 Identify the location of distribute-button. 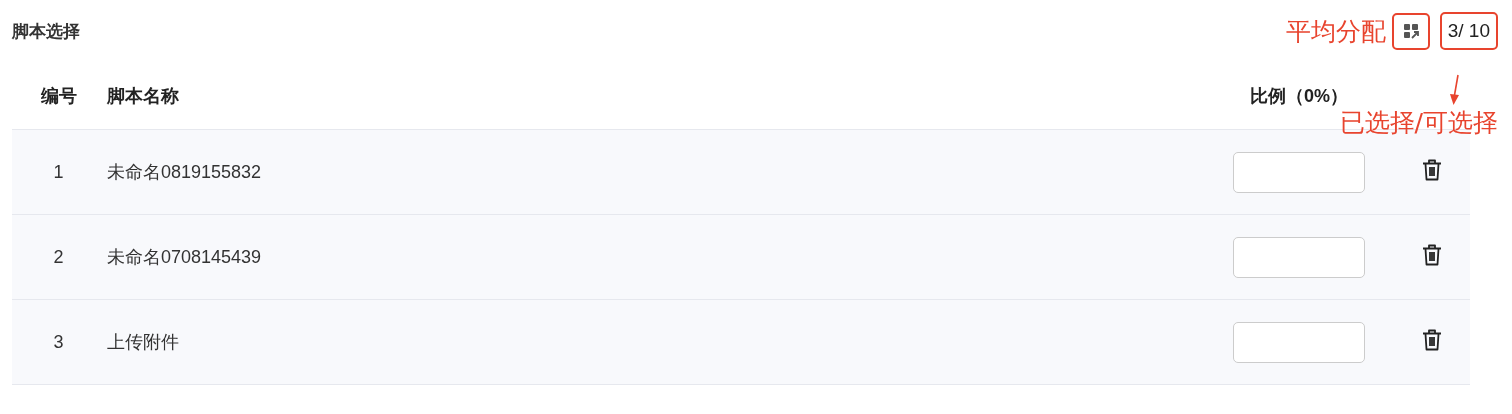
(1410, 31).